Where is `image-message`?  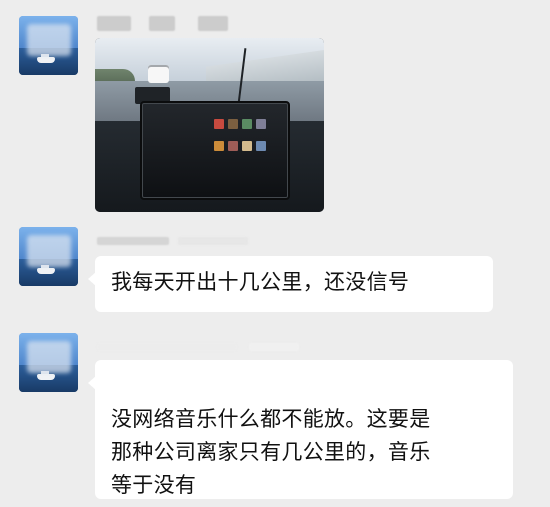
image-message is located at coordinates (209, 125).